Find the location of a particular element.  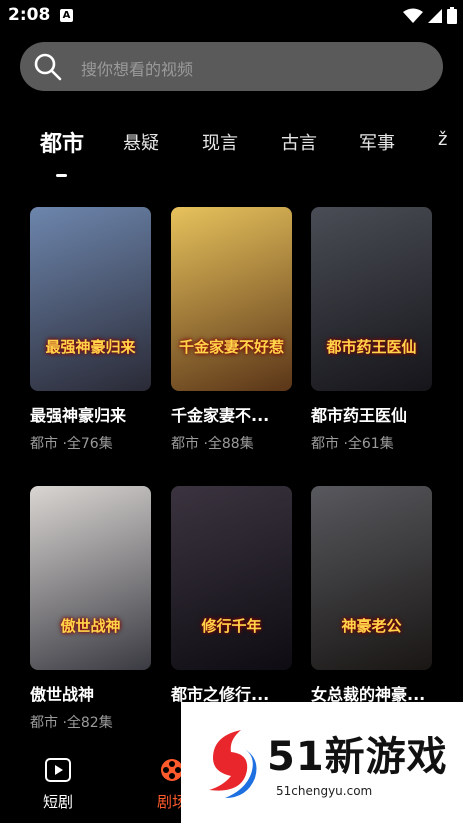

drama-meta: 都市 ·全61集 is located at coordinates (352, 444).